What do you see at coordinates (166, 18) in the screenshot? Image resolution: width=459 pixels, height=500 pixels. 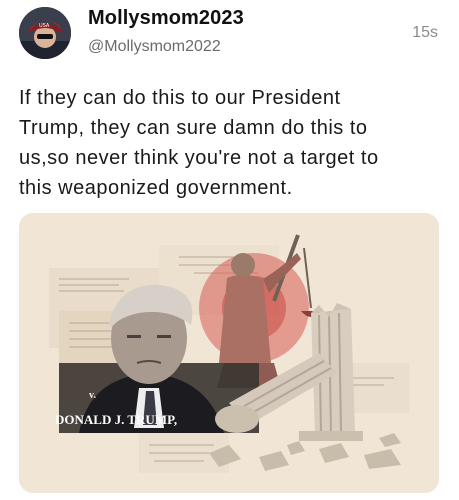 I see `display-name: Mollysmom2023` at bounding box center [166, 18].